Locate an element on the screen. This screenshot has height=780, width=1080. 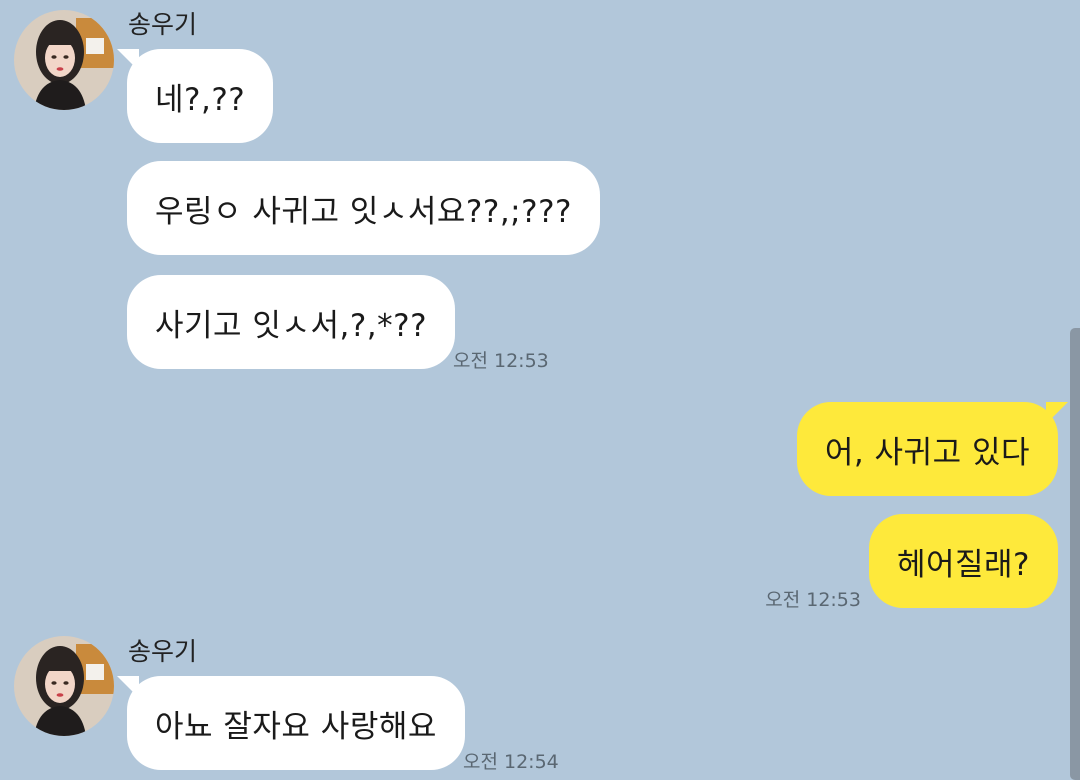
outgoing-message-bubble: 헤어질래? is located at coordinates (963, 561).